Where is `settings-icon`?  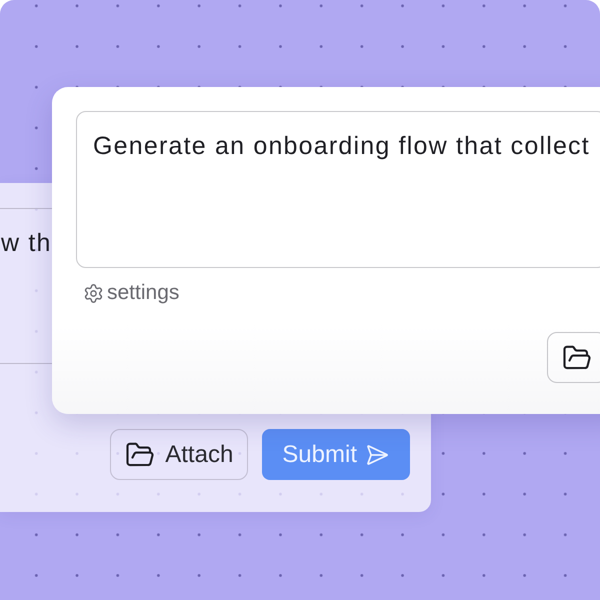 settings-icon is located at coordinates (93, 293).